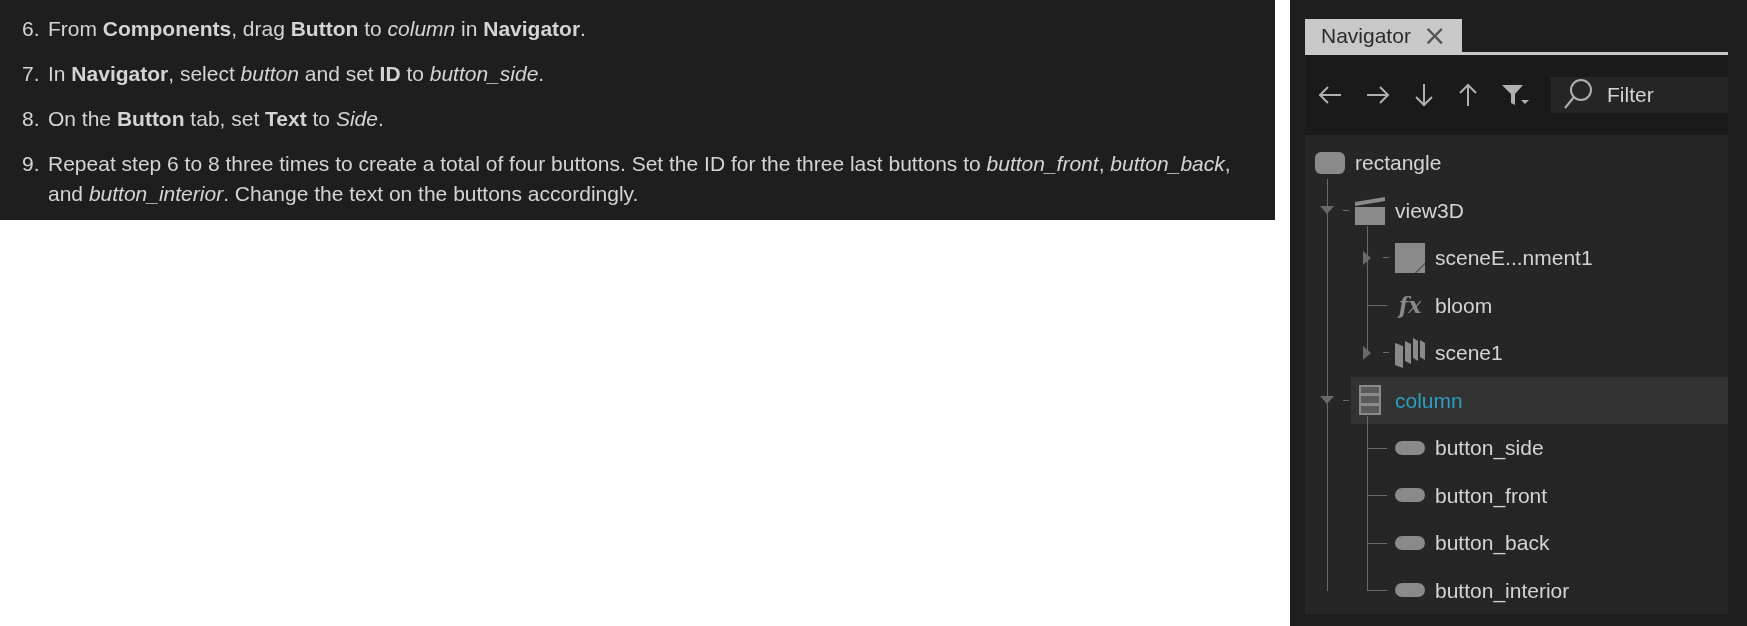 This screenshot has width=1747, height=626. Describe the element at coordinates (1515, 95) in the screenshot. I see `filter-icon` at that location.